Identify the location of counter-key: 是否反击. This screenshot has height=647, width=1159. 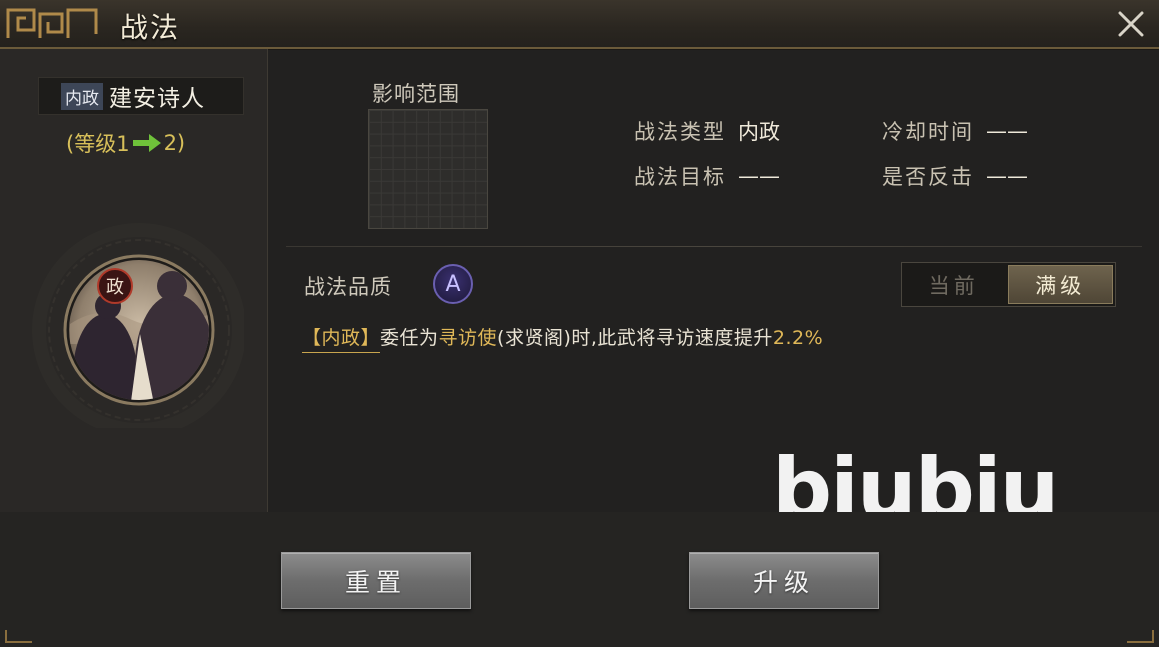
(928, 177).